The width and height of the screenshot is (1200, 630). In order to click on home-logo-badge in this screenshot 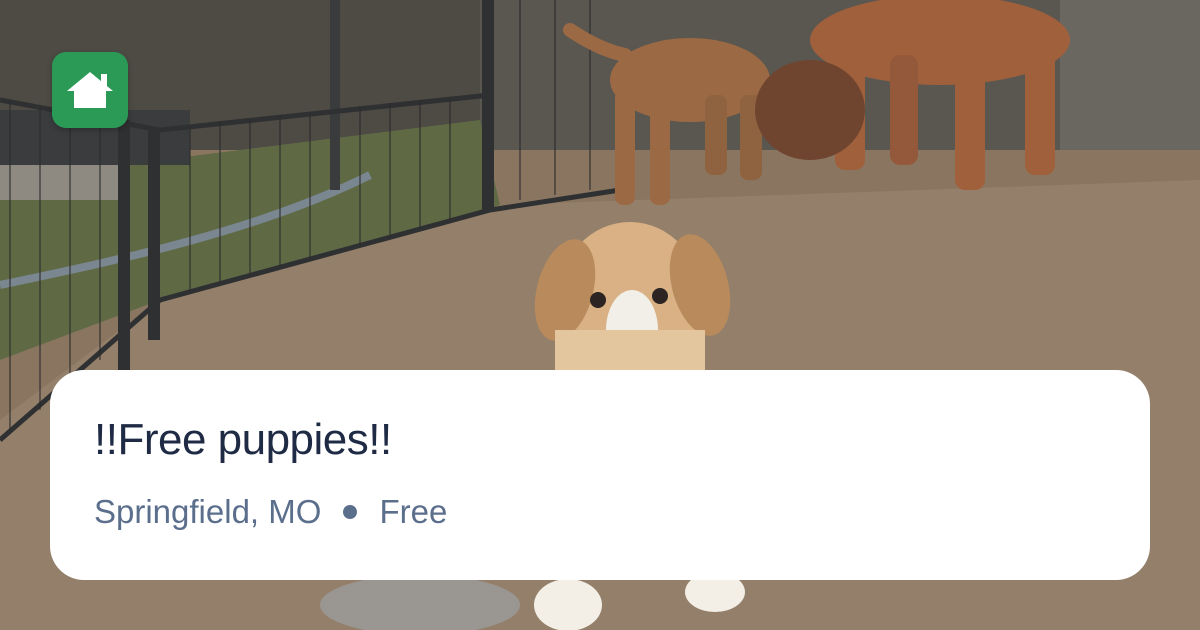, I will do `click(90, 90)`.